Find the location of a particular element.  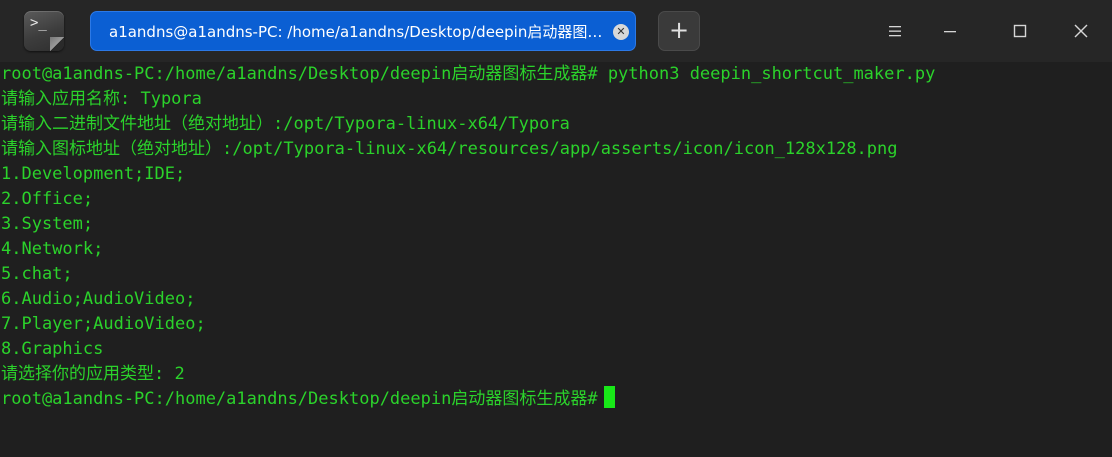

output-line: 7.Player;AudioVideo; is located at coordinates (103, 324).